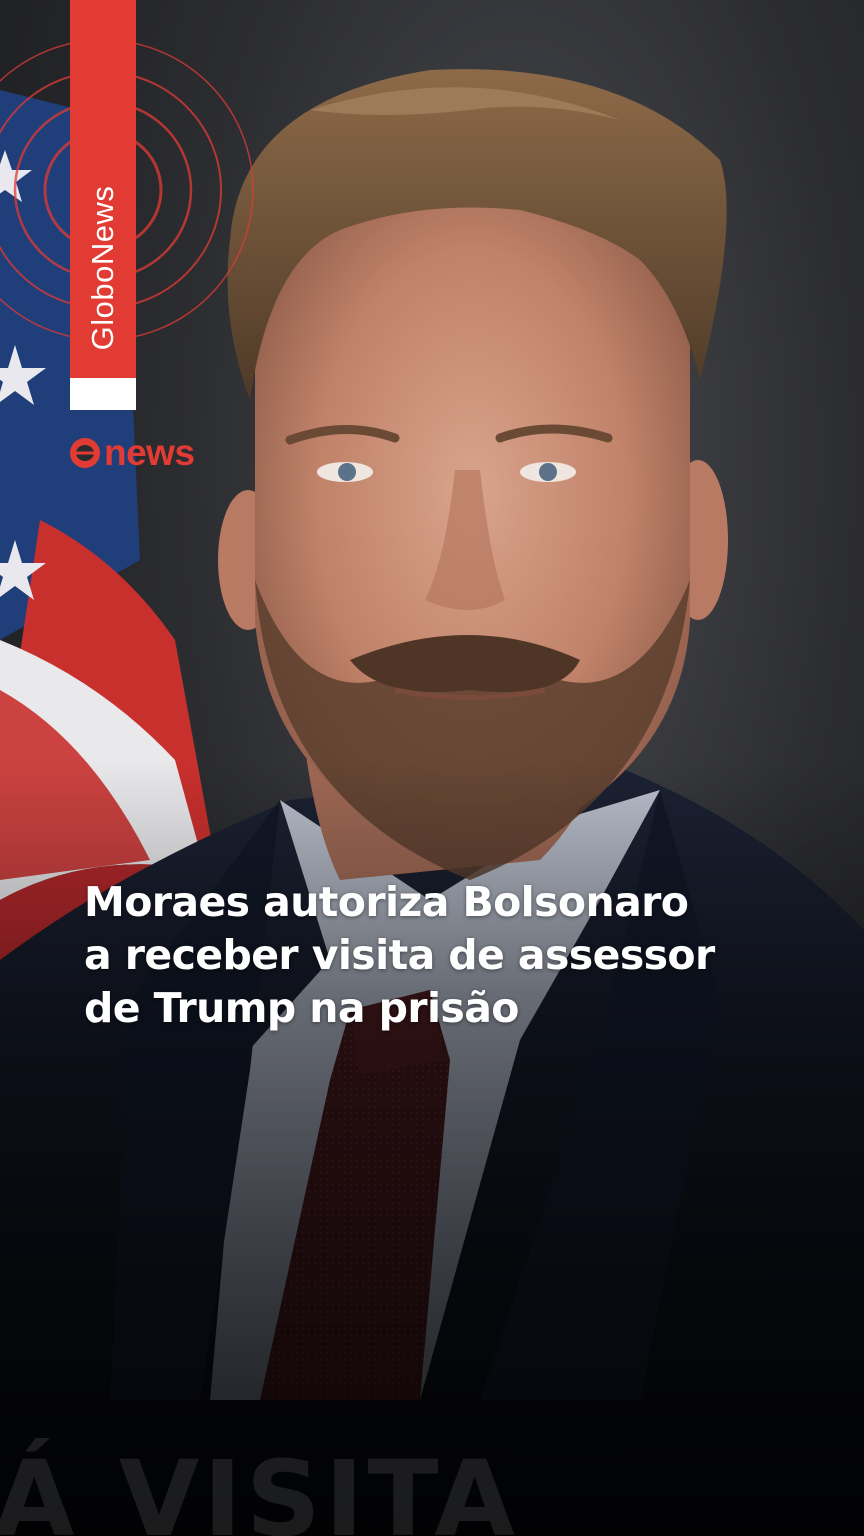 The width and height of the screenshot is (864, 1536). I want to click on background-caption: Á VISITA, so click(259, 1487).